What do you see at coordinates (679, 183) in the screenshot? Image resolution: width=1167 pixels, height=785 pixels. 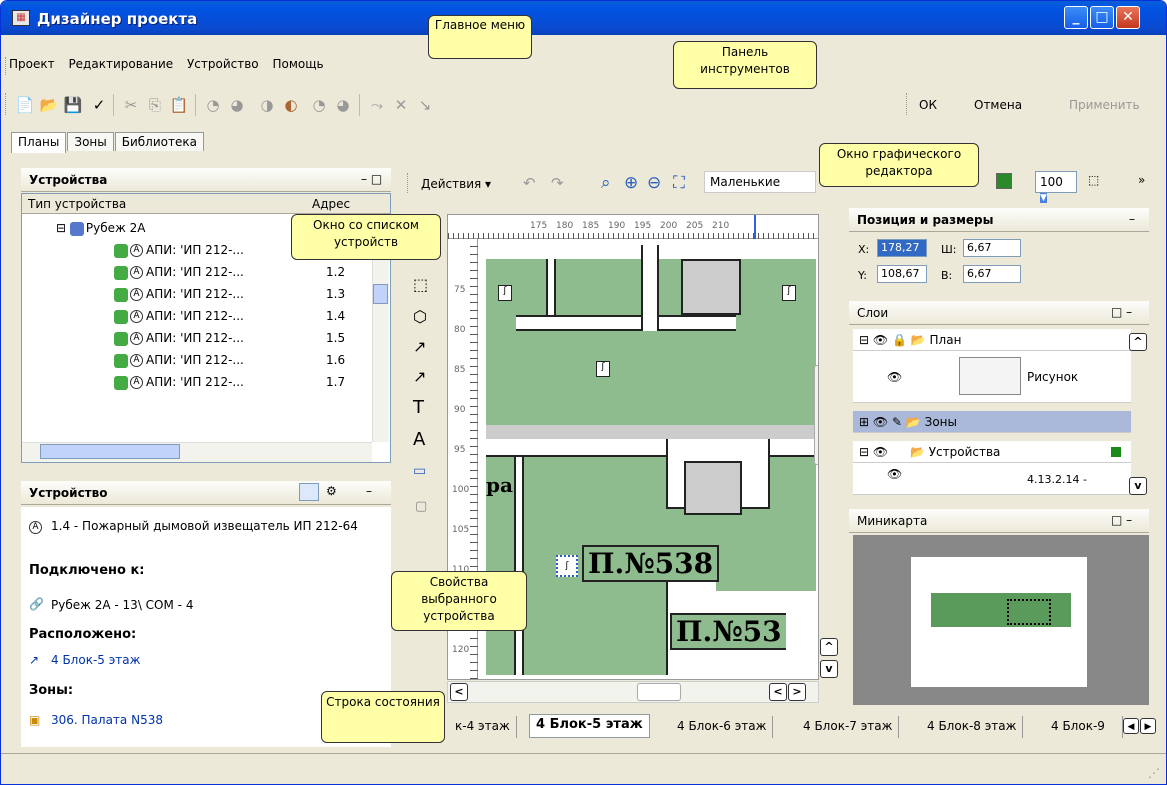 I see `fit-icon: ⛶` at bounding box center [679, 183].